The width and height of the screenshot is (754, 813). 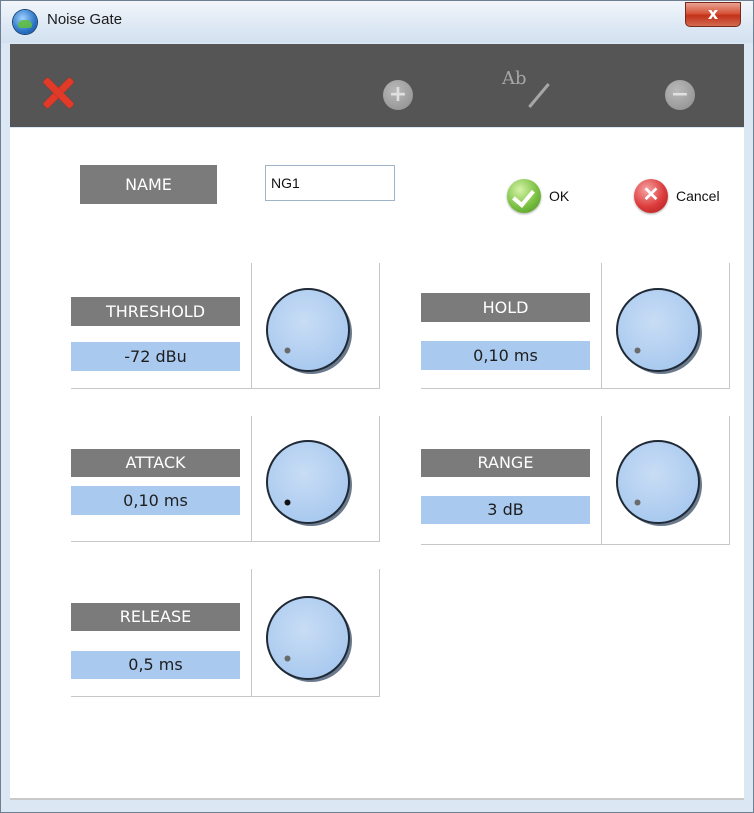 I want to click on range-knob, so click(x=659, y=483).